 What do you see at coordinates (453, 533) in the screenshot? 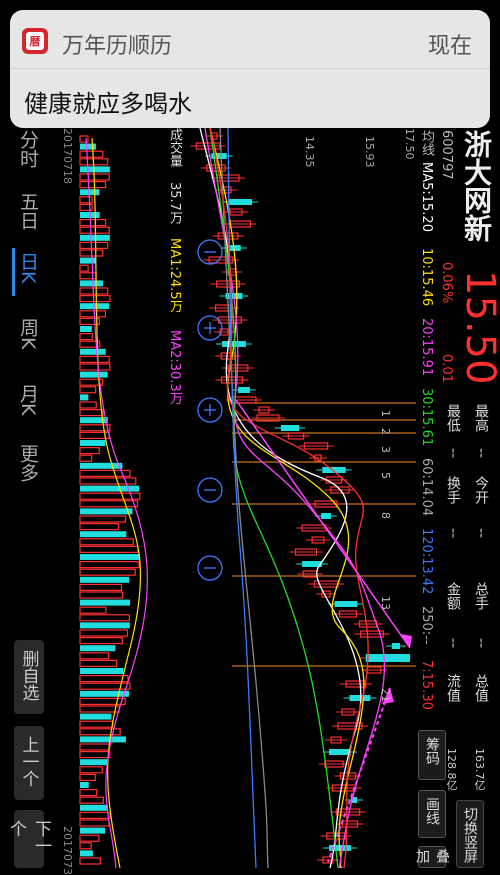
I see `stat-turnover-value: --` at bounding box center [453, 533].